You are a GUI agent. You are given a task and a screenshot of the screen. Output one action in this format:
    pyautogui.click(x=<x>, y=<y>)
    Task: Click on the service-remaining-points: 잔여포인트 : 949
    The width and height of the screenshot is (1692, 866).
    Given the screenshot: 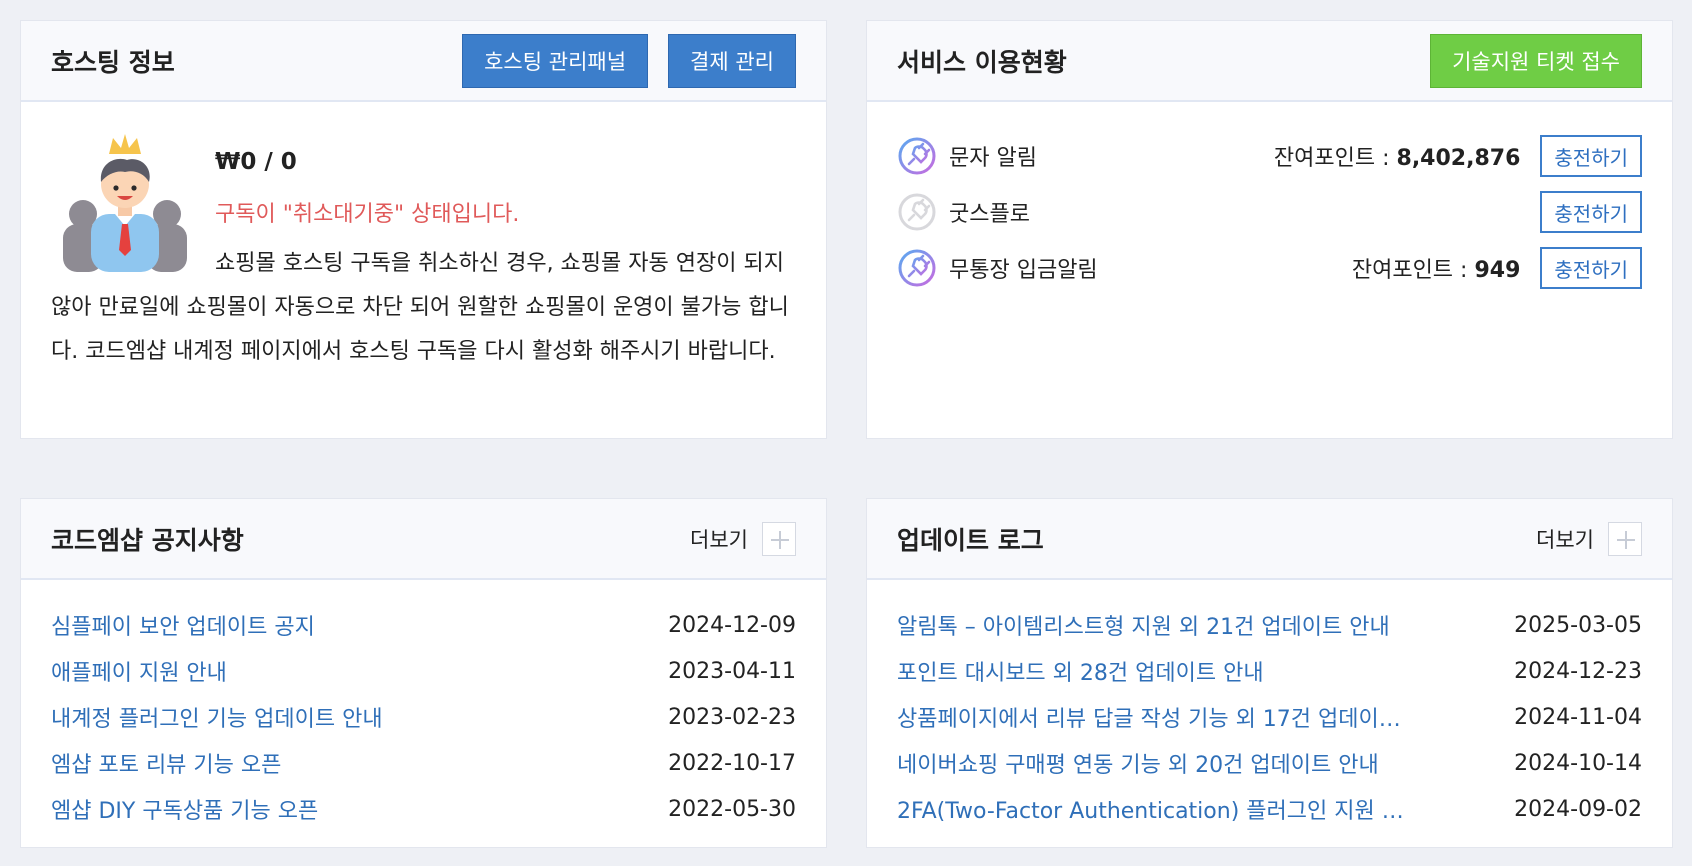 What is the action you would take?
    pyautogui.click(x=1436, y=270)
    